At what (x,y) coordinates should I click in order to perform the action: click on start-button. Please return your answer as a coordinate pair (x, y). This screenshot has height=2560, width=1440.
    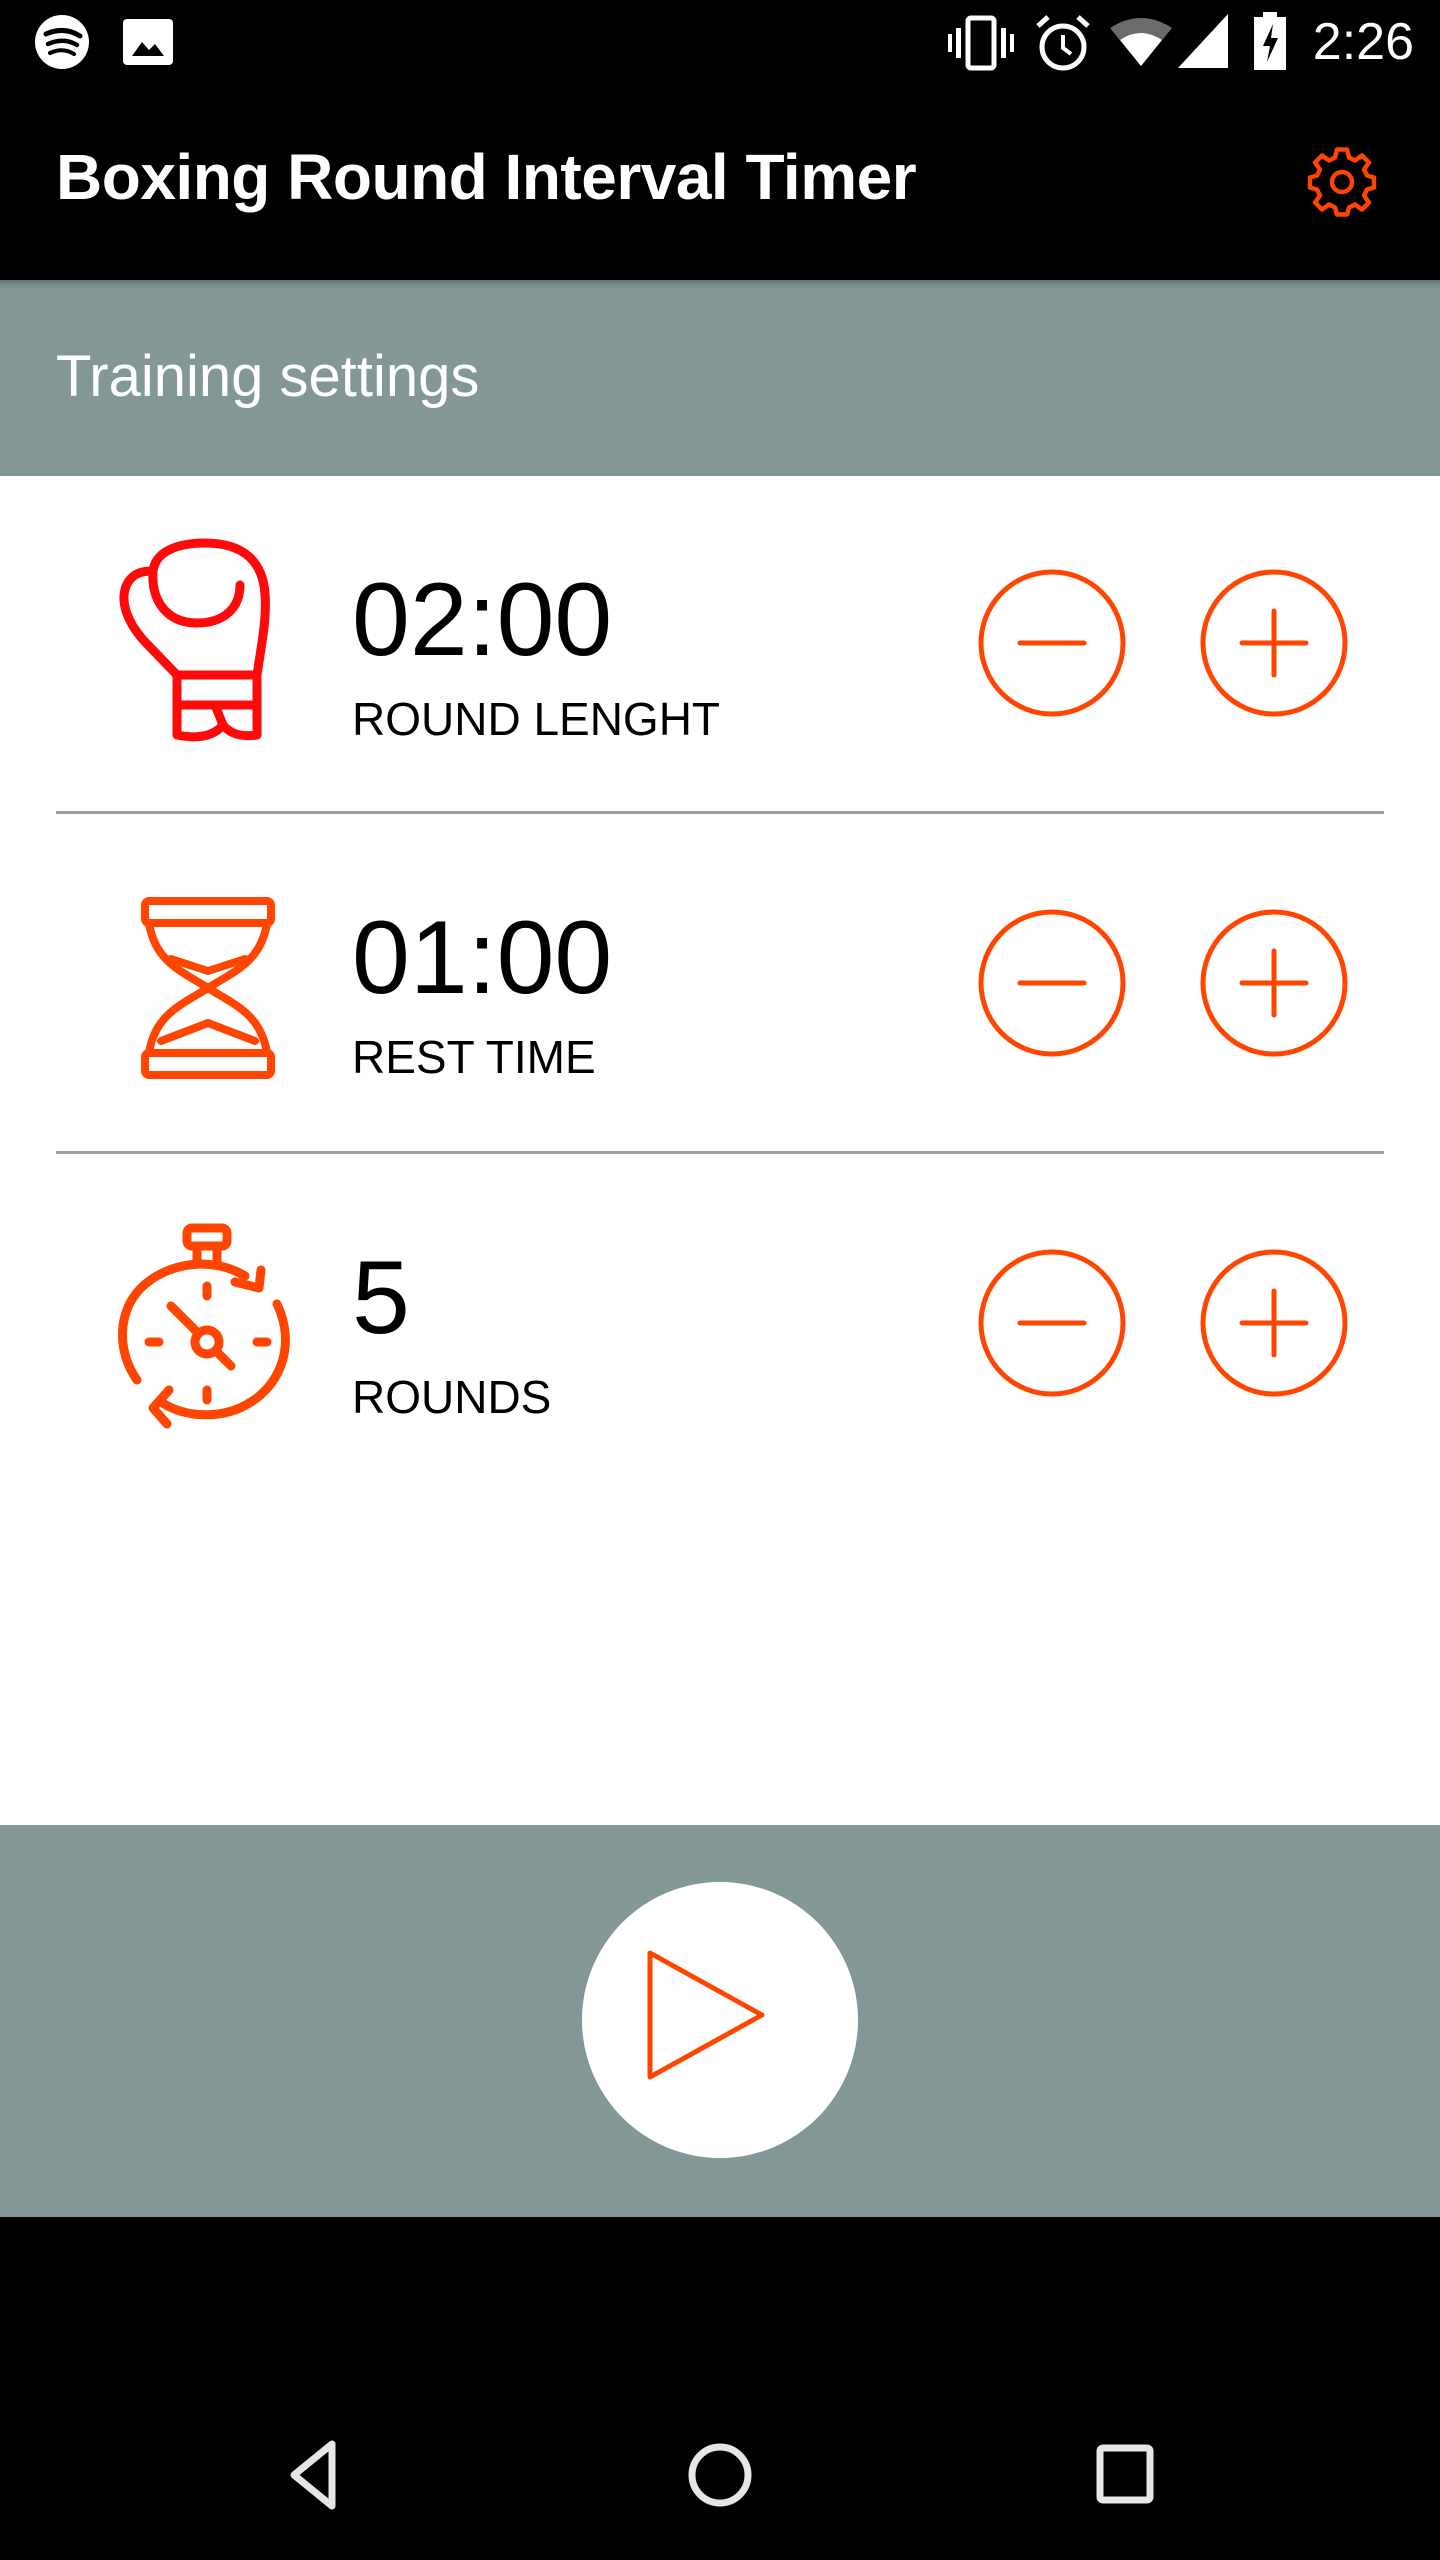
    Looking at the image, I should click on (720, 2020).